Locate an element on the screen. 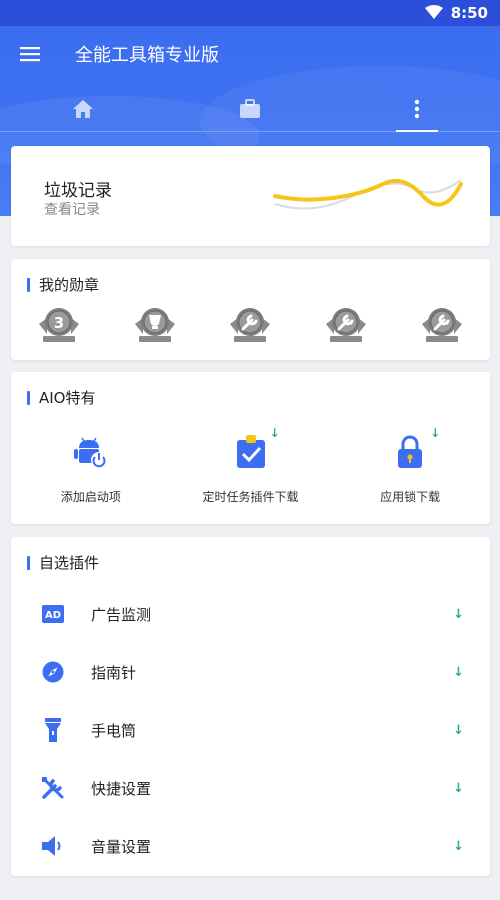 The image size is (500, 900). tab-tools is located at coordinates (250, 108).